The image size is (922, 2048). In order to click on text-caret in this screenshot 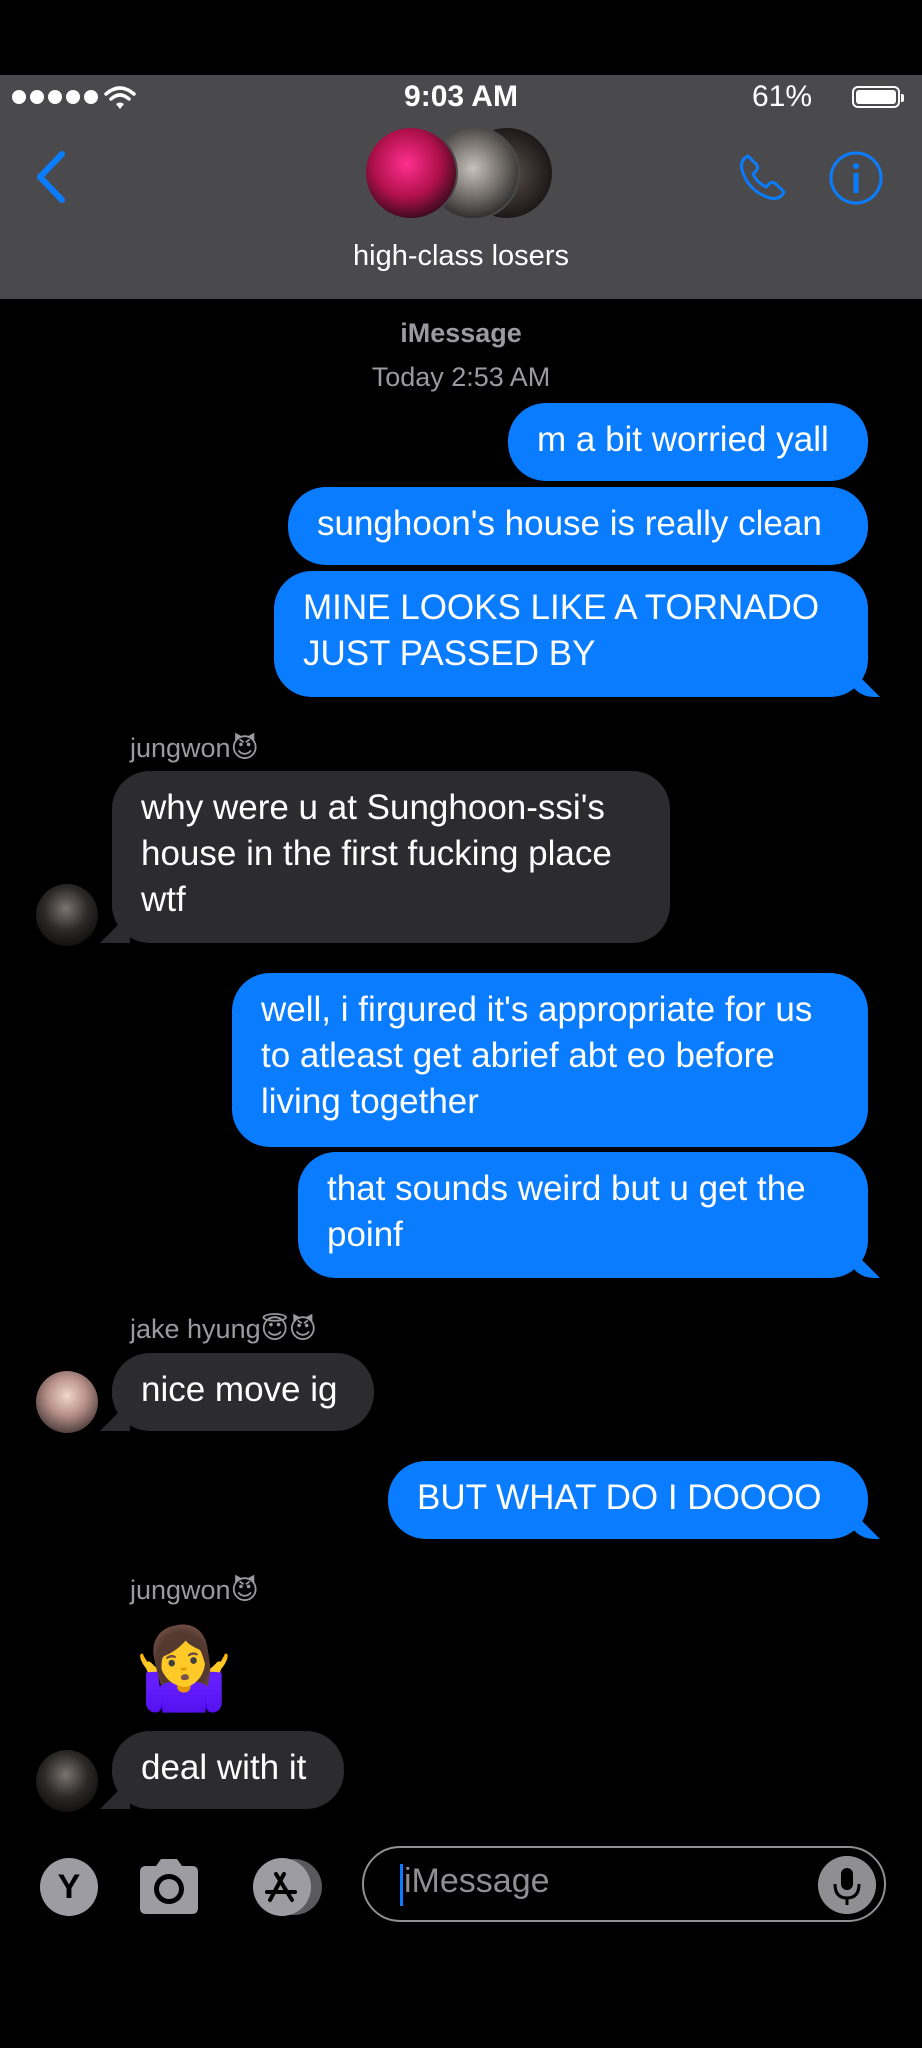, I will do `click(401, 1885)`.